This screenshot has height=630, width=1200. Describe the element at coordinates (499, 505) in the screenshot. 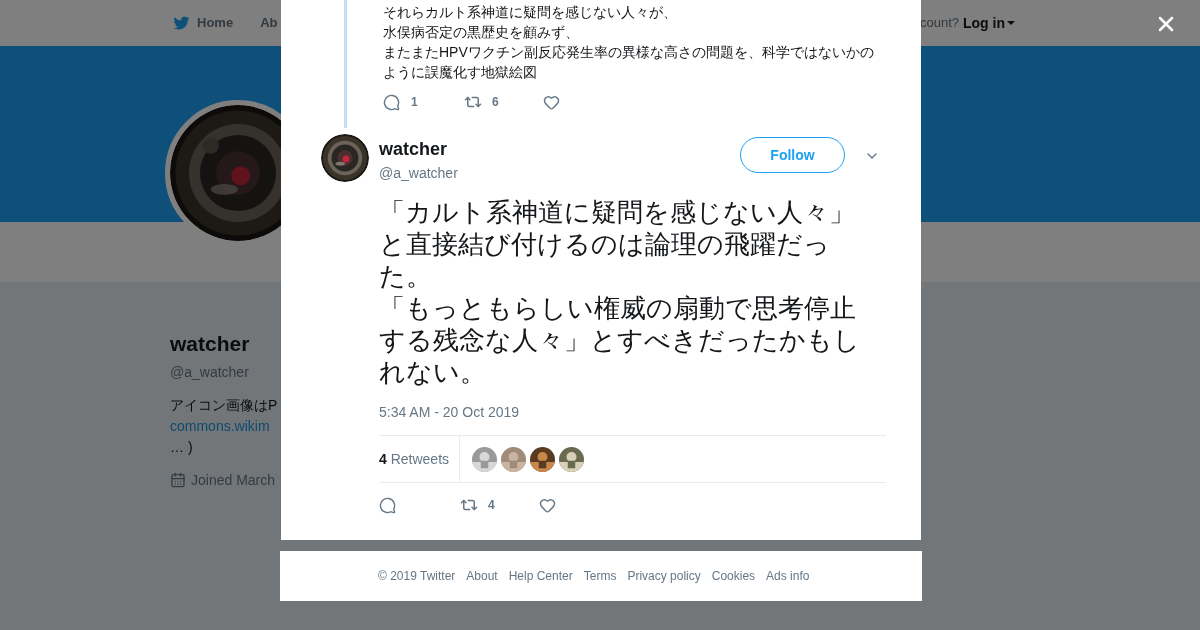

I see `retweet-button: 4` at that location.